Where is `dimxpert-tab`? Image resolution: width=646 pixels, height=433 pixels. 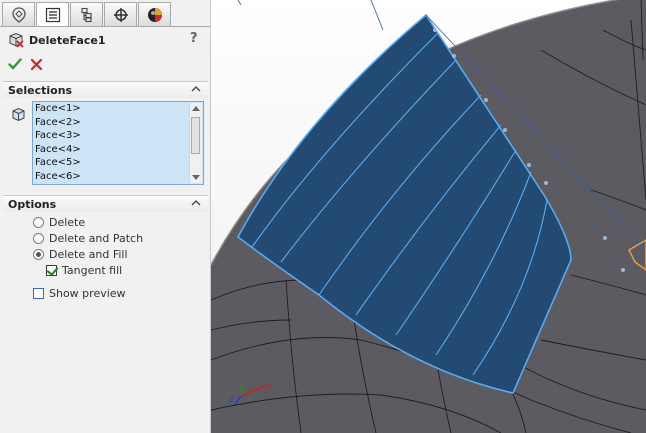 dimxpert-tab is located at coordinates (120, 14).